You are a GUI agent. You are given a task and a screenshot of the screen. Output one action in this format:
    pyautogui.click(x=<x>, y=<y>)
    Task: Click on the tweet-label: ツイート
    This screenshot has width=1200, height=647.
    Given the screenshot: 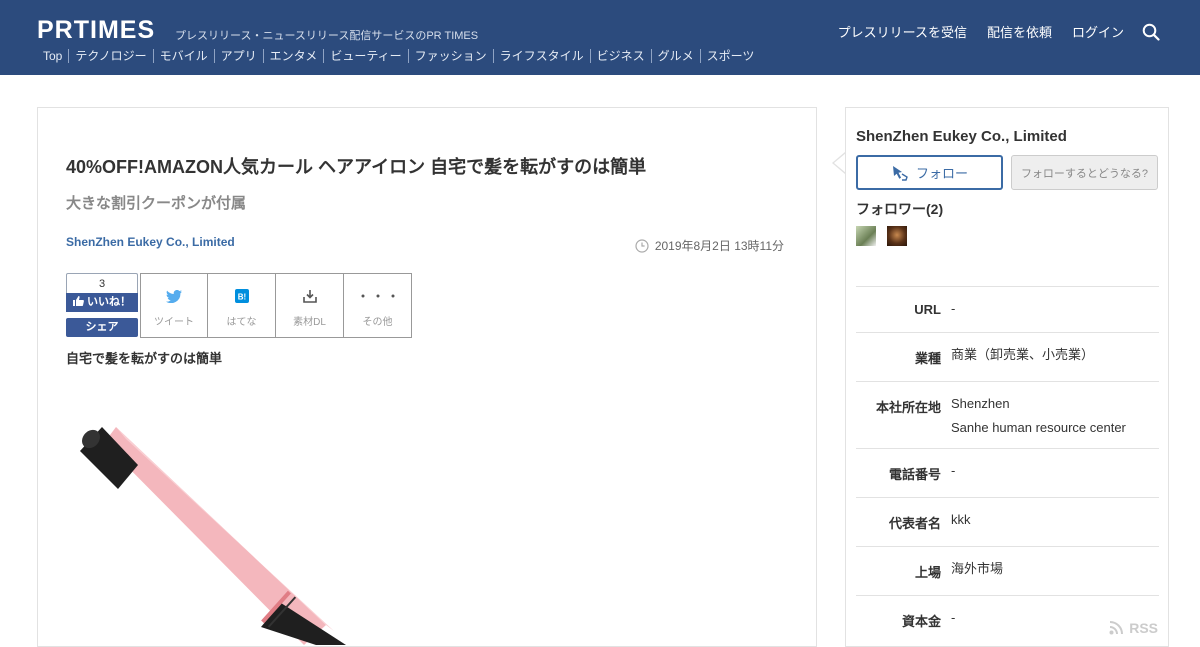 What is the action you would take?
    pyautogui.click(x=174, y=322)
    